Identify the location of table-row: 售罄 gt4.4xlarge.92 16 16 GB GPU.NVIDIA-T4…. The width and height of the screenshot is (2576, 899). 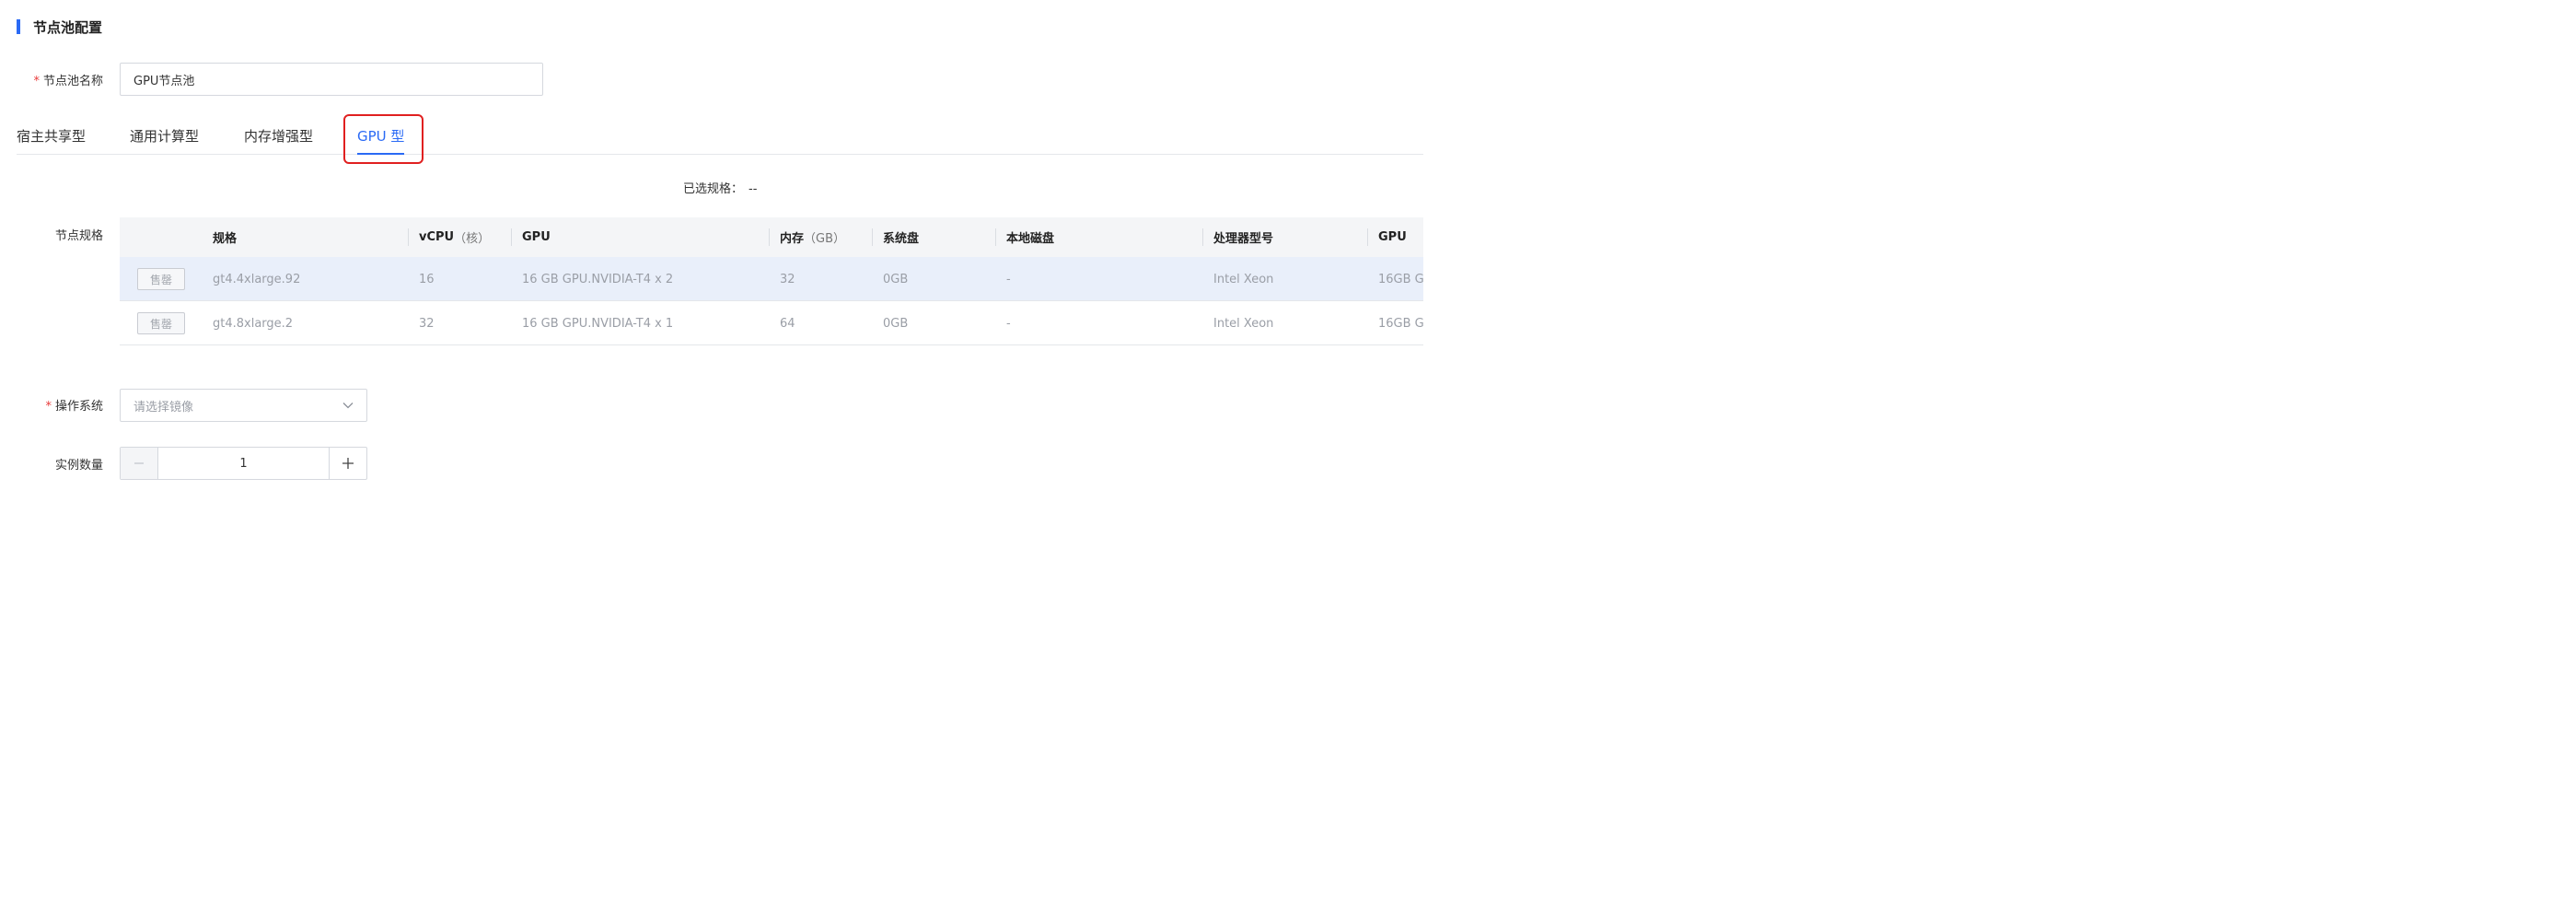
(771, 279).